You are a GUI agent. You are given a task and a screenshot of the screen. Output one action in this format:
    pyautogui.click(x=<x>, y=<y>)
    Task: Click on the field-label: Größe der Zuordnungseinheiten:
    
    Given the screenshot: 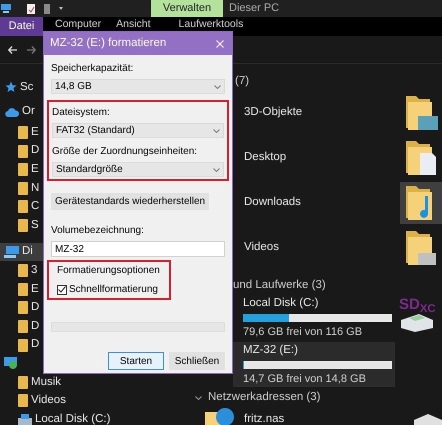 What is the action you would take?
    pyautogui.click(x=125, y=152)
    